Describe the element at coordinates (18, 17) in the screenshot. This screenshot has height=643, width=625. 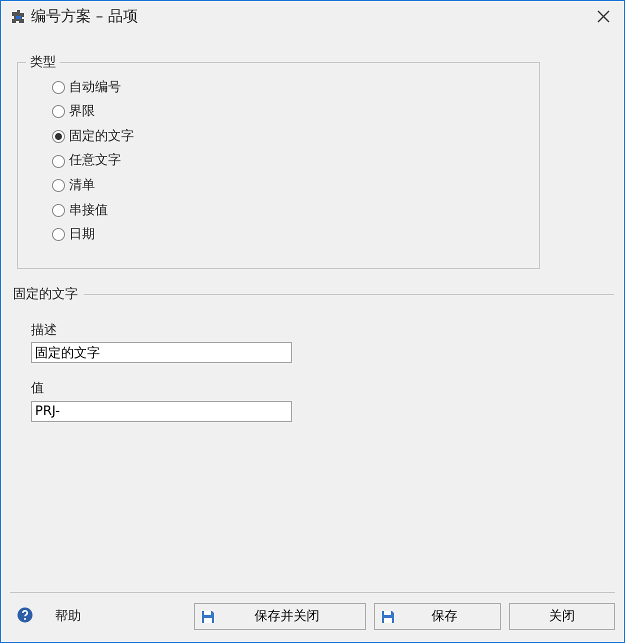
I see `app-icon` at that location.